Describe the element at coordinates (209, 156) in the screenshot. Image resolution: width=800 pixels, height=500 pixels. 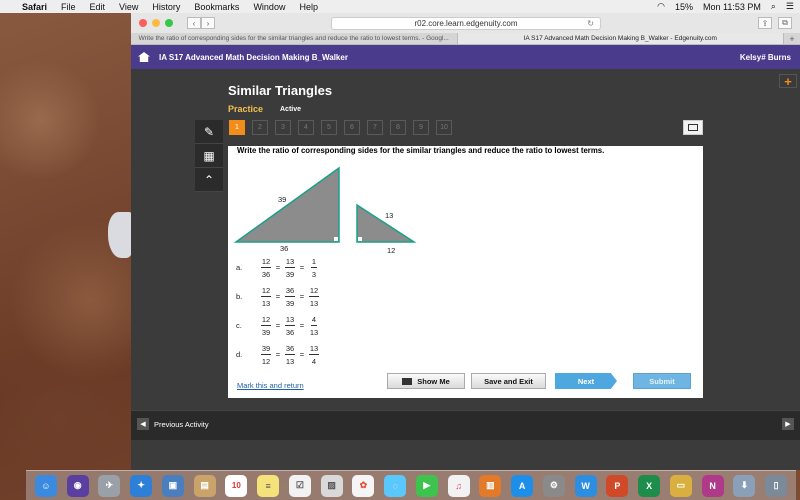
I see `calculator-icon: ▦` at that location.